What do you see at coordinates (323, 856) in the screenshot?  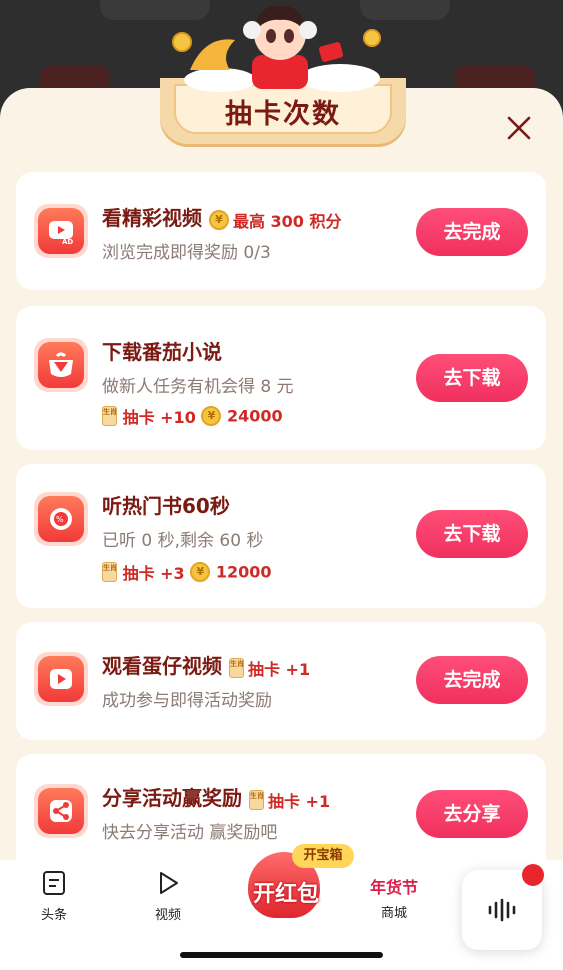 I see `treasure-badge: 开宝箱` at bounding box center [323, 856].